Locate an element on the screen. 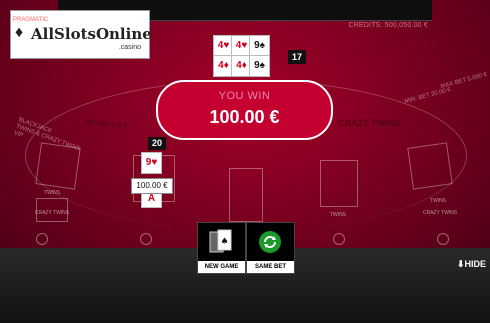 The height and width of the screenshot is (323, 490). diamond-icon: ♦ is located at coordinates (19, 32).